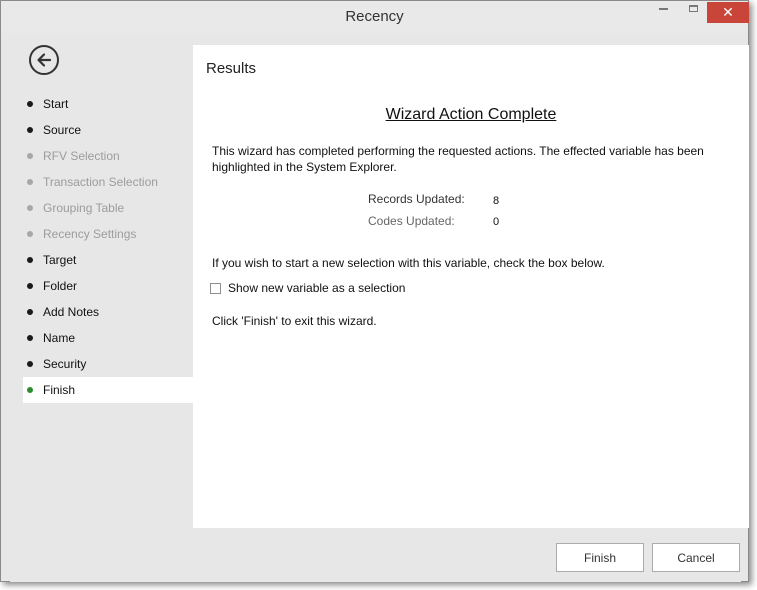 This screenshot has width=757, height=590. I want to click on back-button, so click(44, 60).